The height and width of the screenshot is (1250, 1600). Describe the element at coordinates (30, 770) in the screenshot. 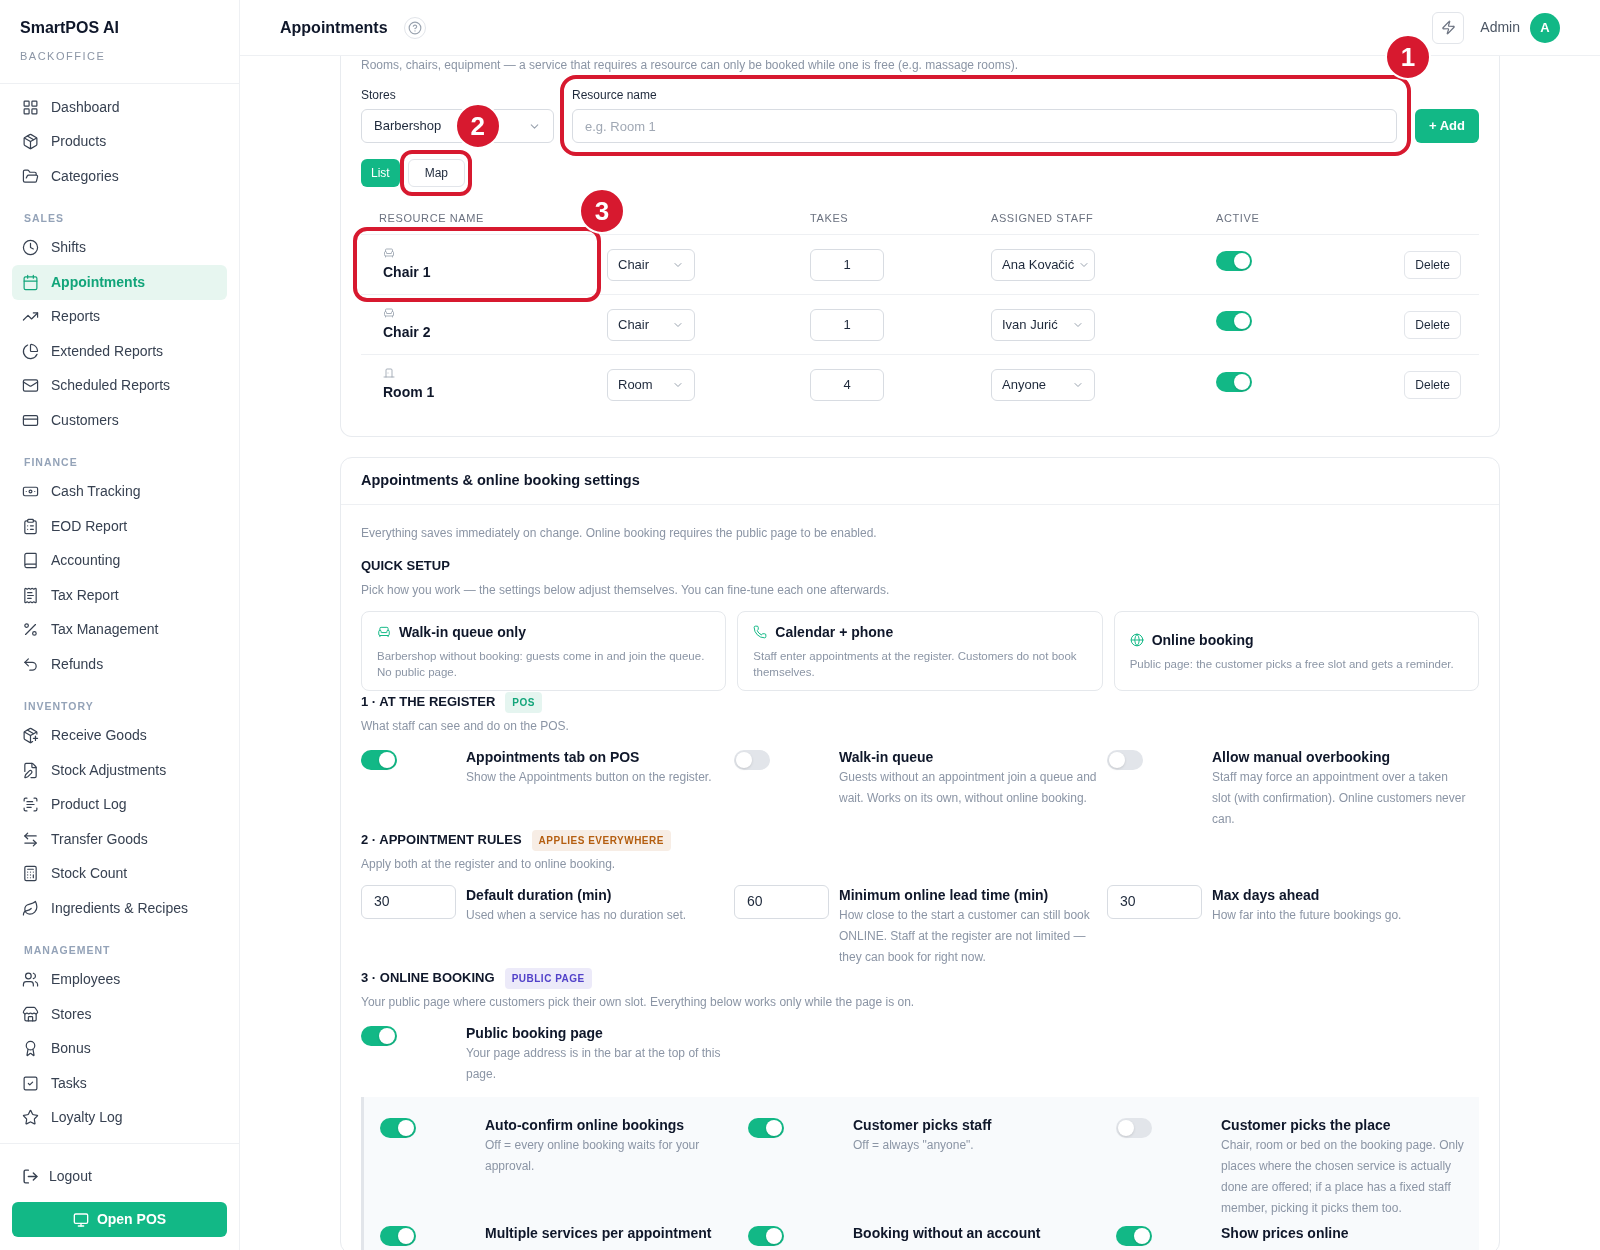

I see `file-pen-icon` at that location.